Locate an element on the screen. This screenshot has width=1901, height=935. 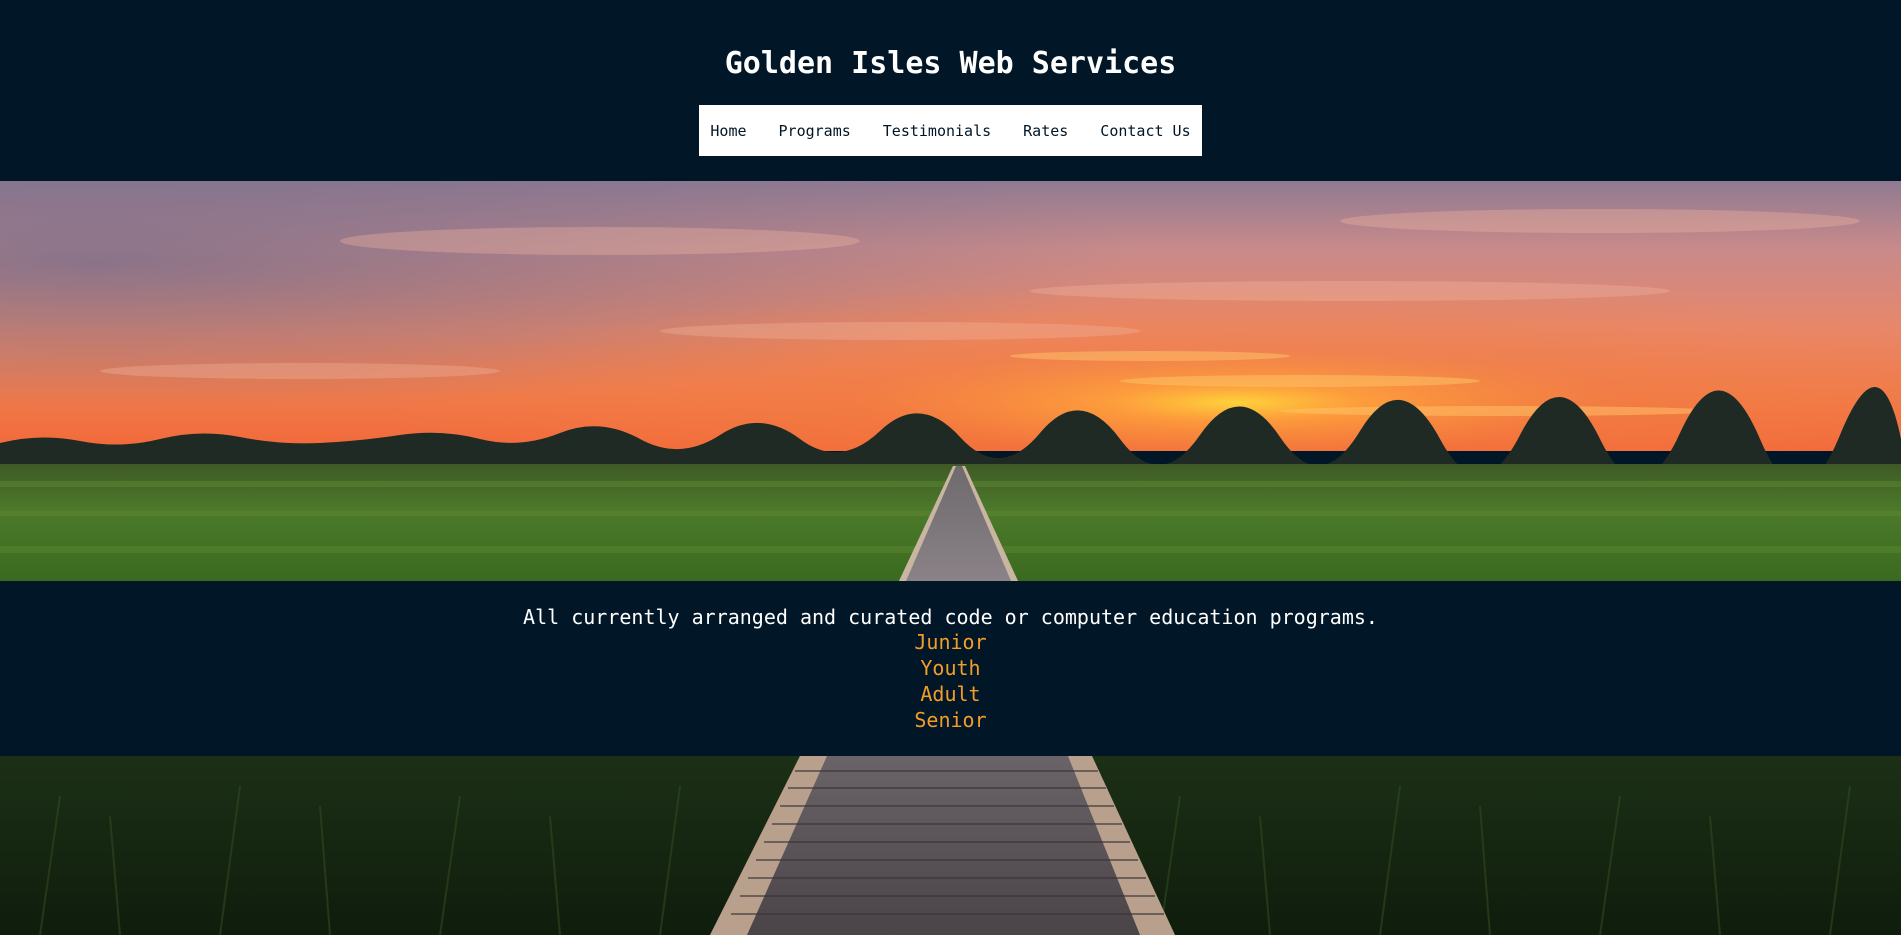
nav-link-rates: Rates is located at coordinates (1045, 131).